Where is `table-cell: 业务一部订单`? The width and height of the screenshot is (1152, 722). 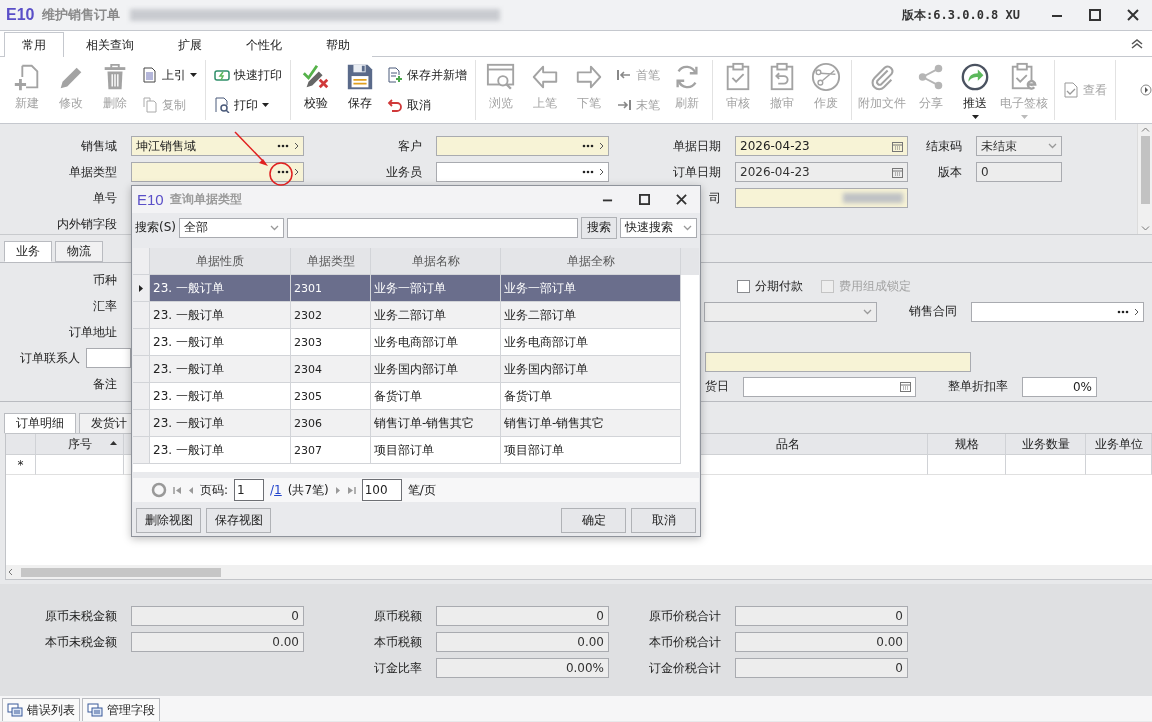 table-cell: 业务一部订单 is located at coordinates (436, 288).